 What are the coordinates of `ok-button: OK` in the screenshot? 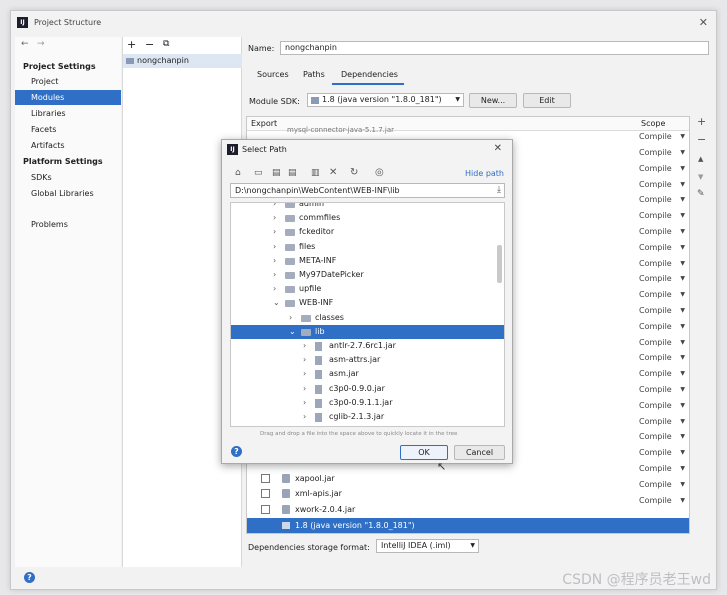 It's located at (424, 452).